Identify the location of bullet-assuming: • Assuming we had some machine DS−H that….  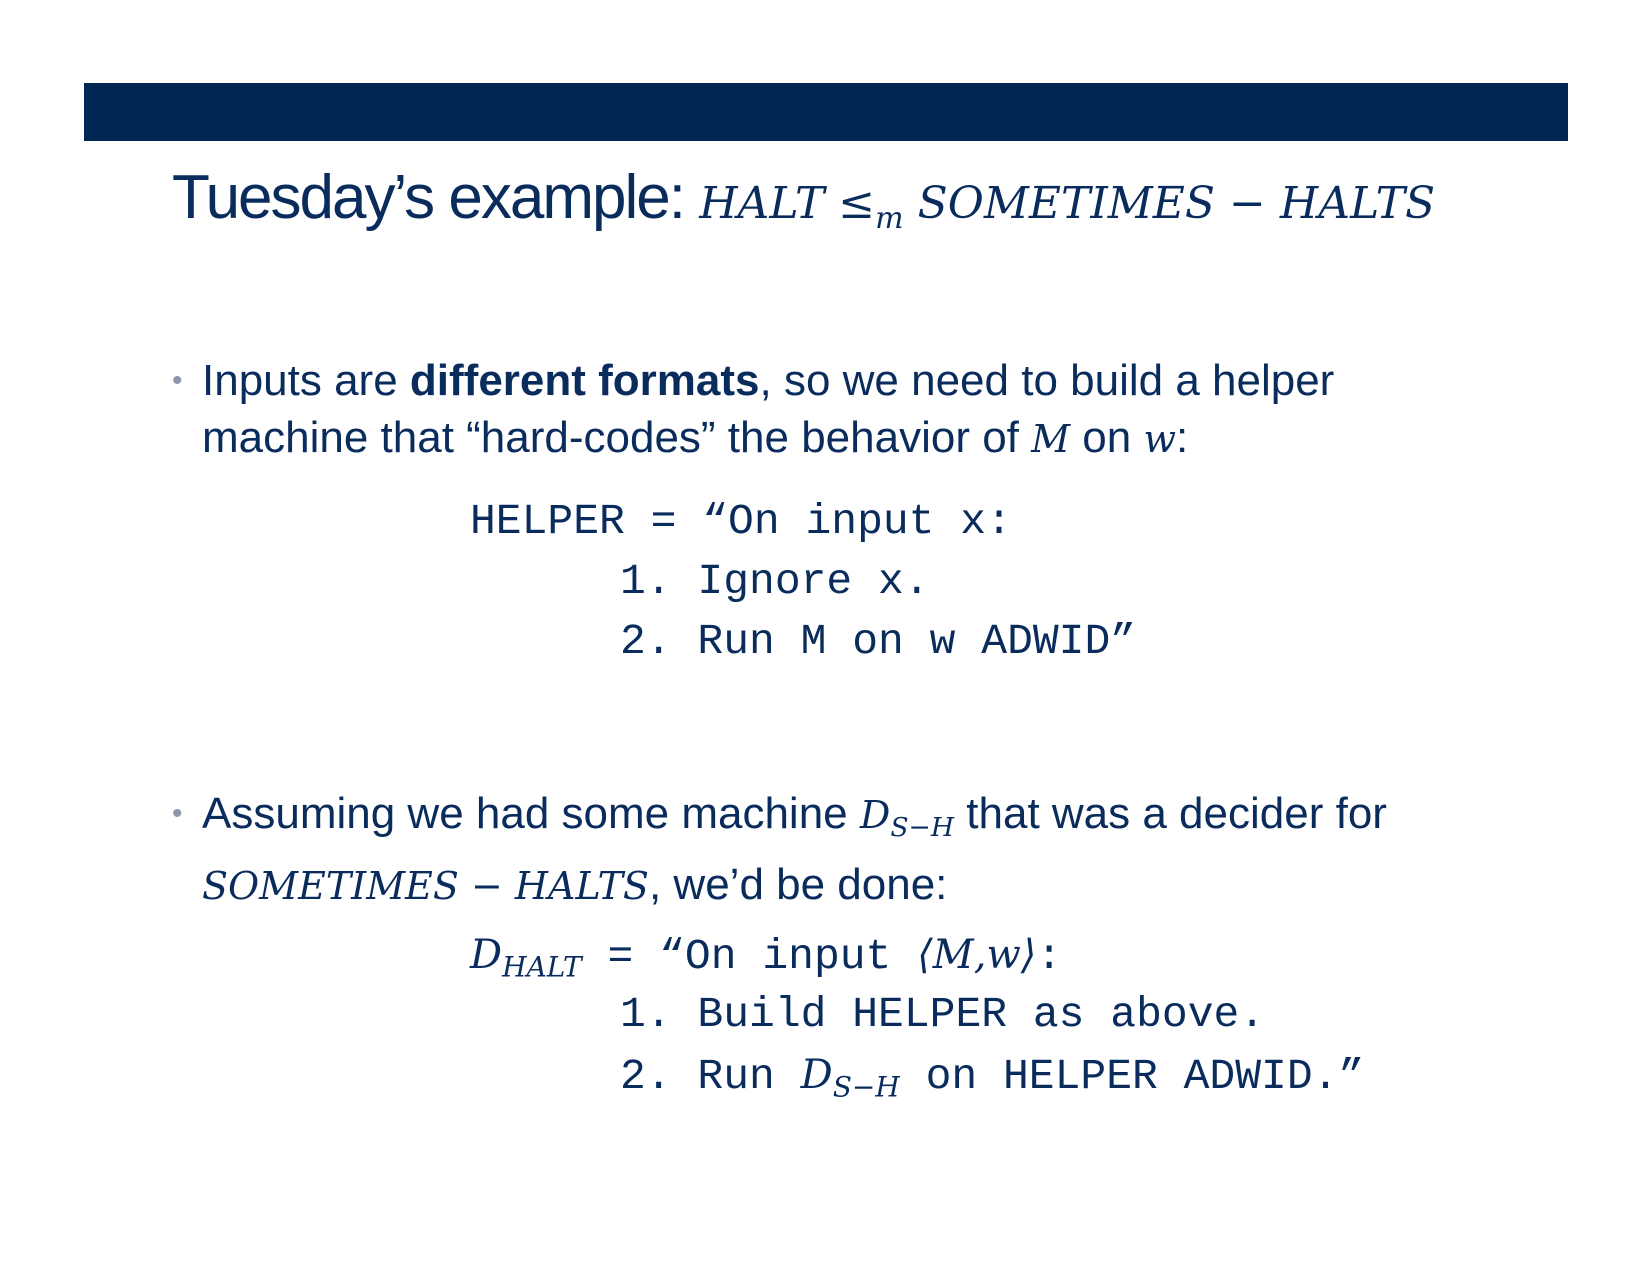
(837, 850).